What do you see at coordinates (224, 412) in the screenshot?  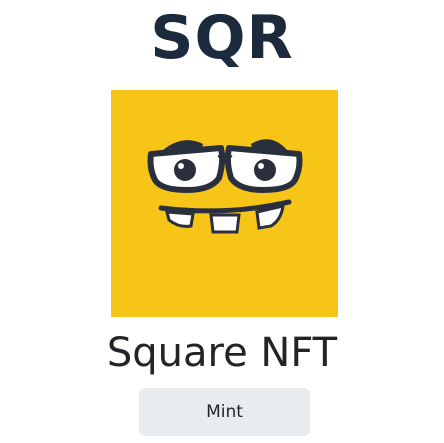 I see `mint-button: Mint` at bounding box center [224, 412].